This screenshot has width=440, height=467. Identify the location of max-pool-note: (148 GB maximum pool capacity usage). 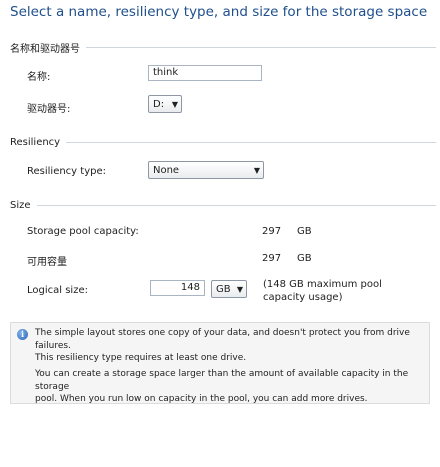
(322, 291).